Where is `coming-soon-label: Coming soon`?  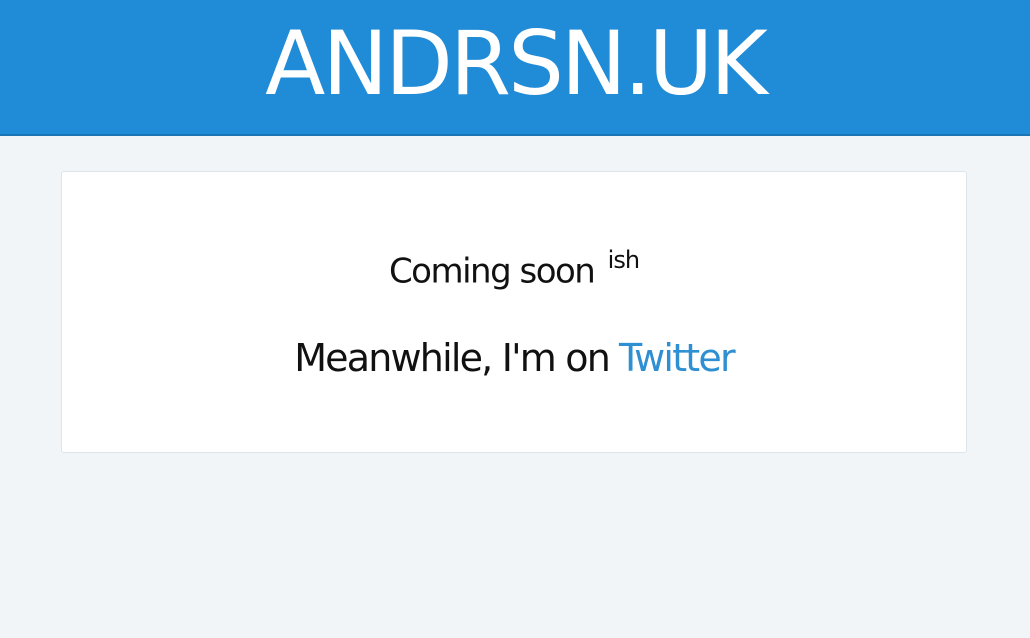
coming-soon-label: Coming soon is located at coordinates (492, 271).